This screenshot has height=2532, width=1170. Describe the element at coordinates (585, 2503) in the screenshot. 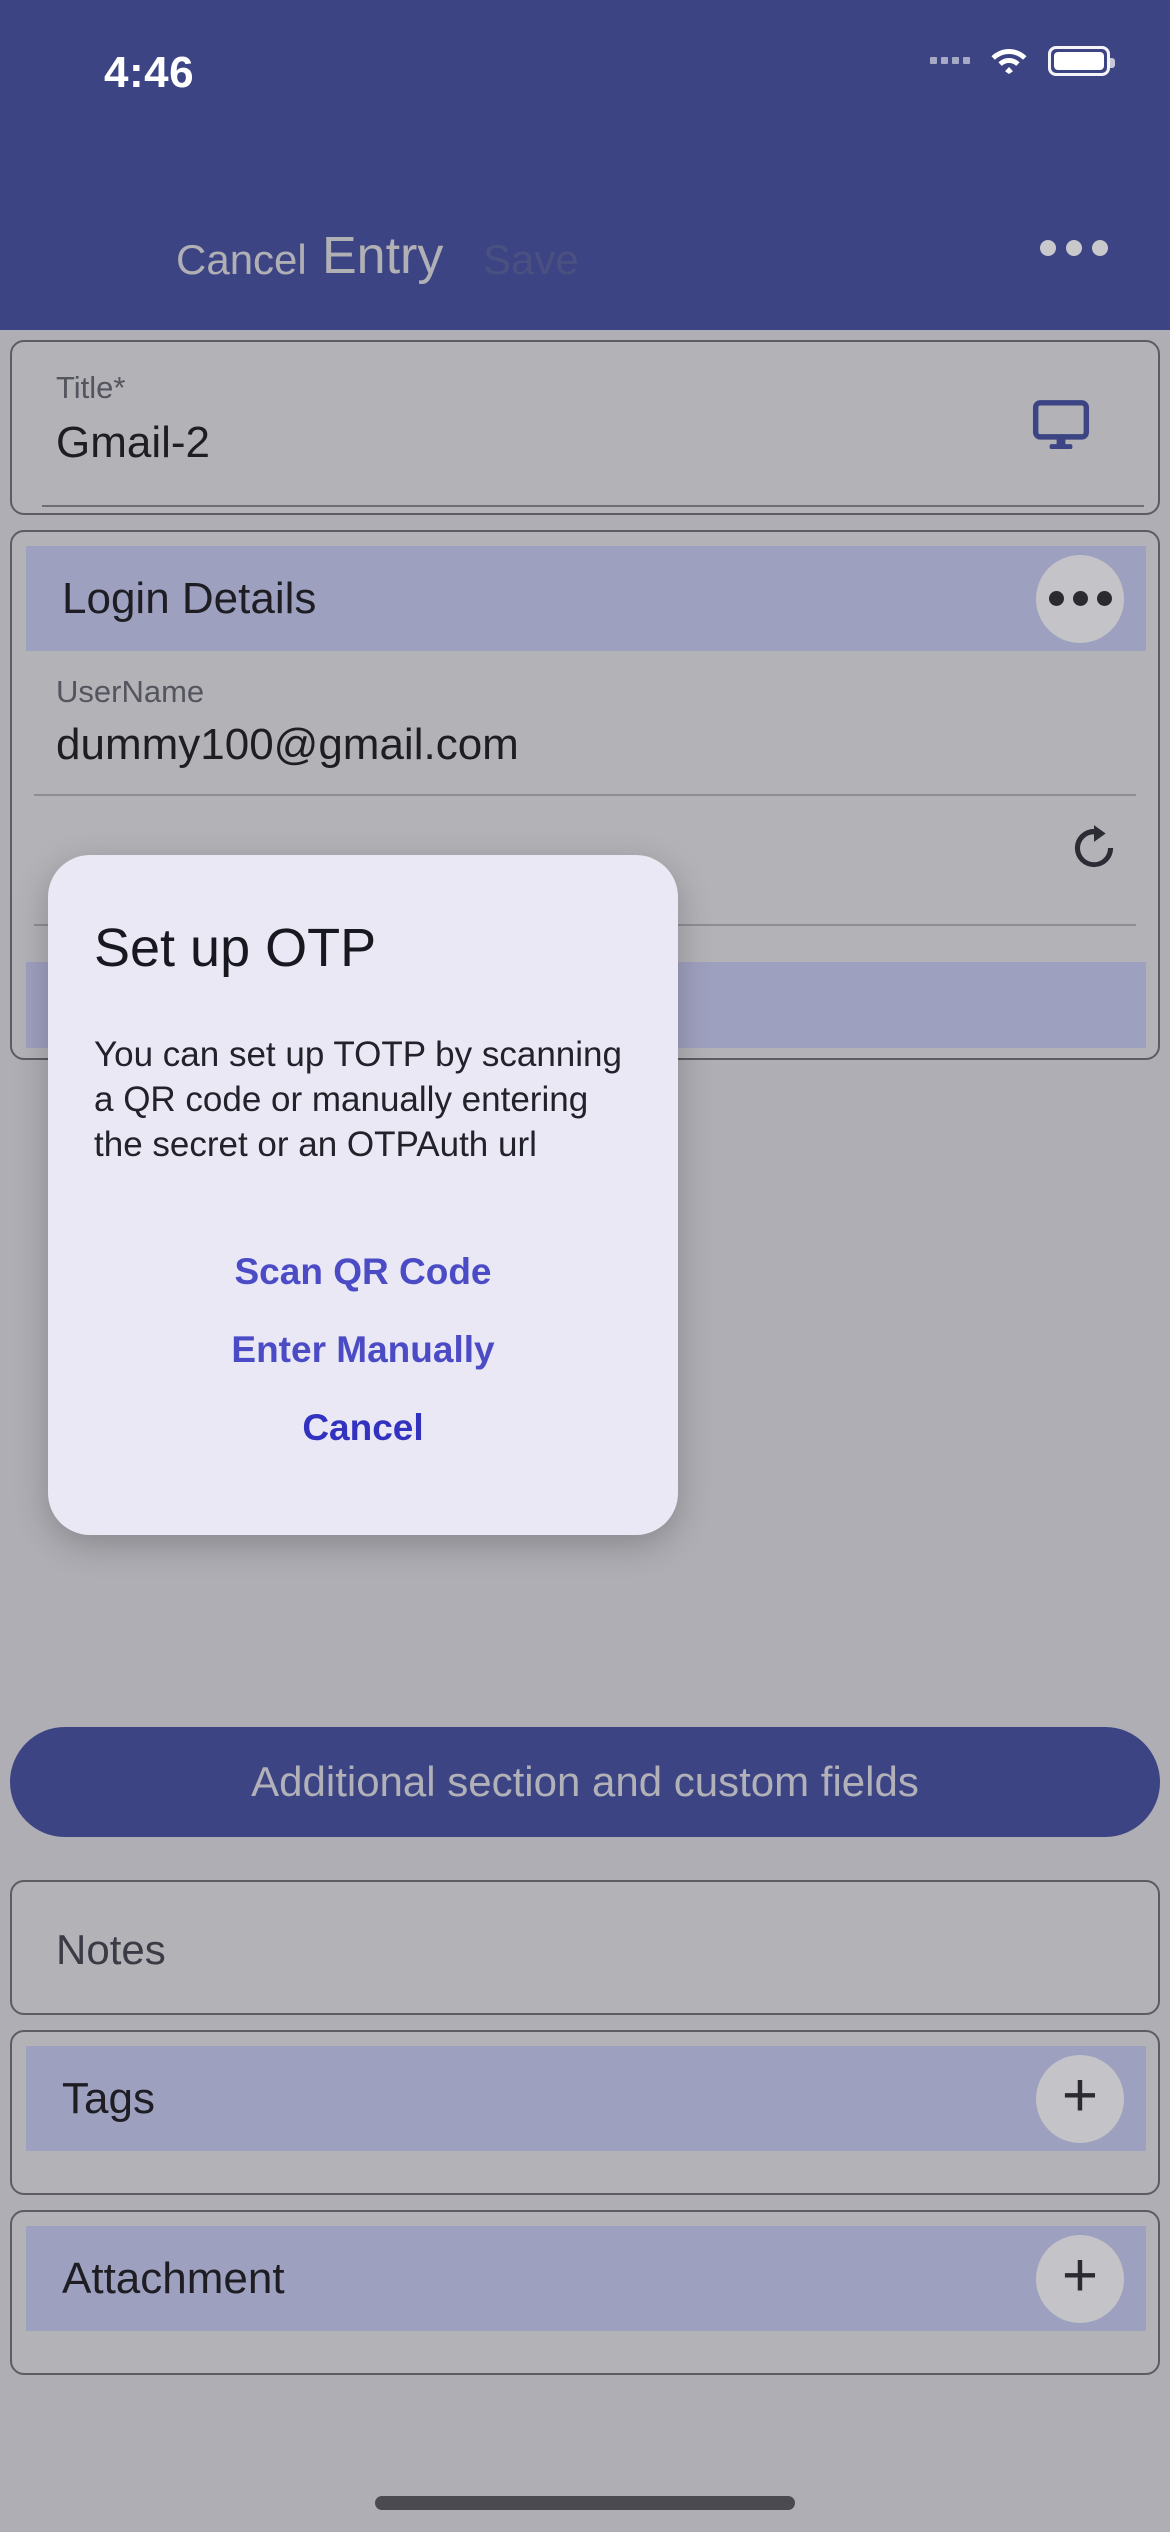

I see `home-indicator` at that location.